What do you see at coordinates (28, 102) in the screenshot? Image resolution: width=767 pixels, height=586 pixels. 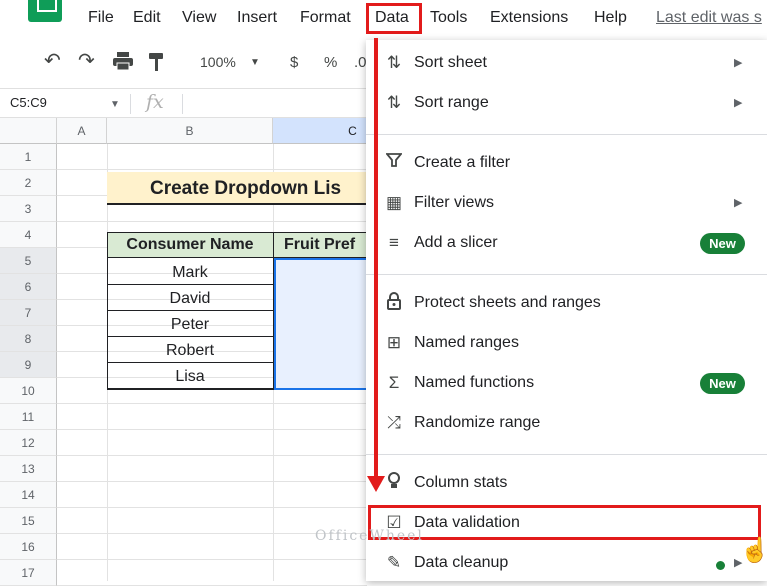 I see `name-box: C5:C9` at bounding box center [28, 102].